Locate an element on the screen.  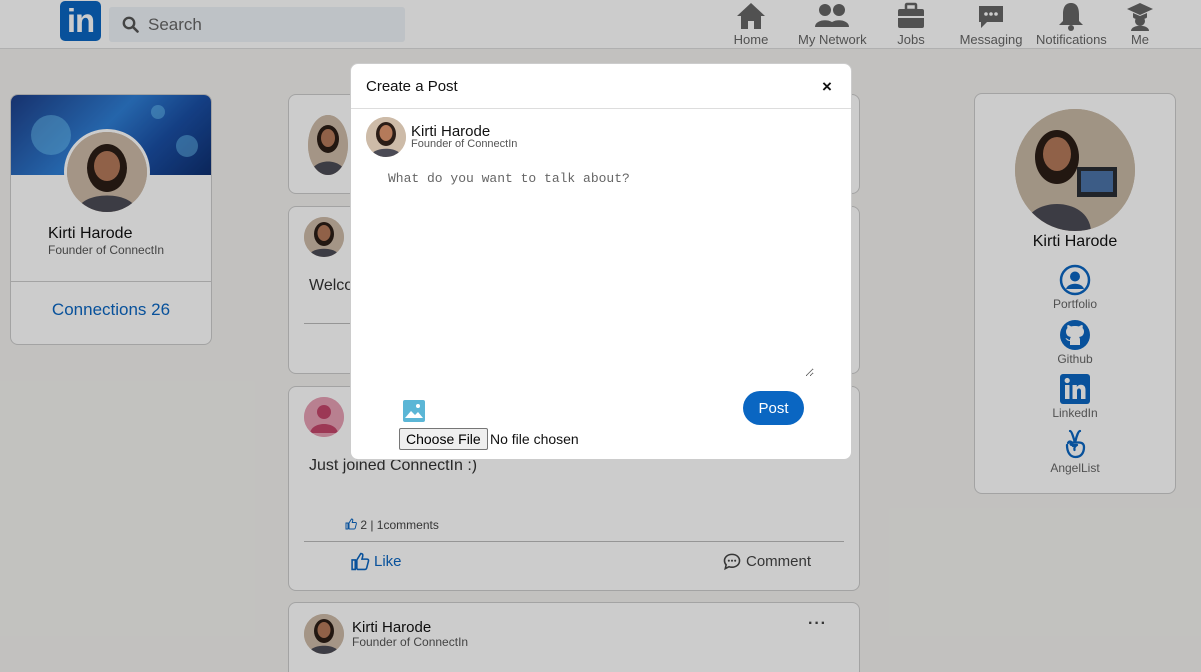
post-textarea is located at coordinates (601, 274).